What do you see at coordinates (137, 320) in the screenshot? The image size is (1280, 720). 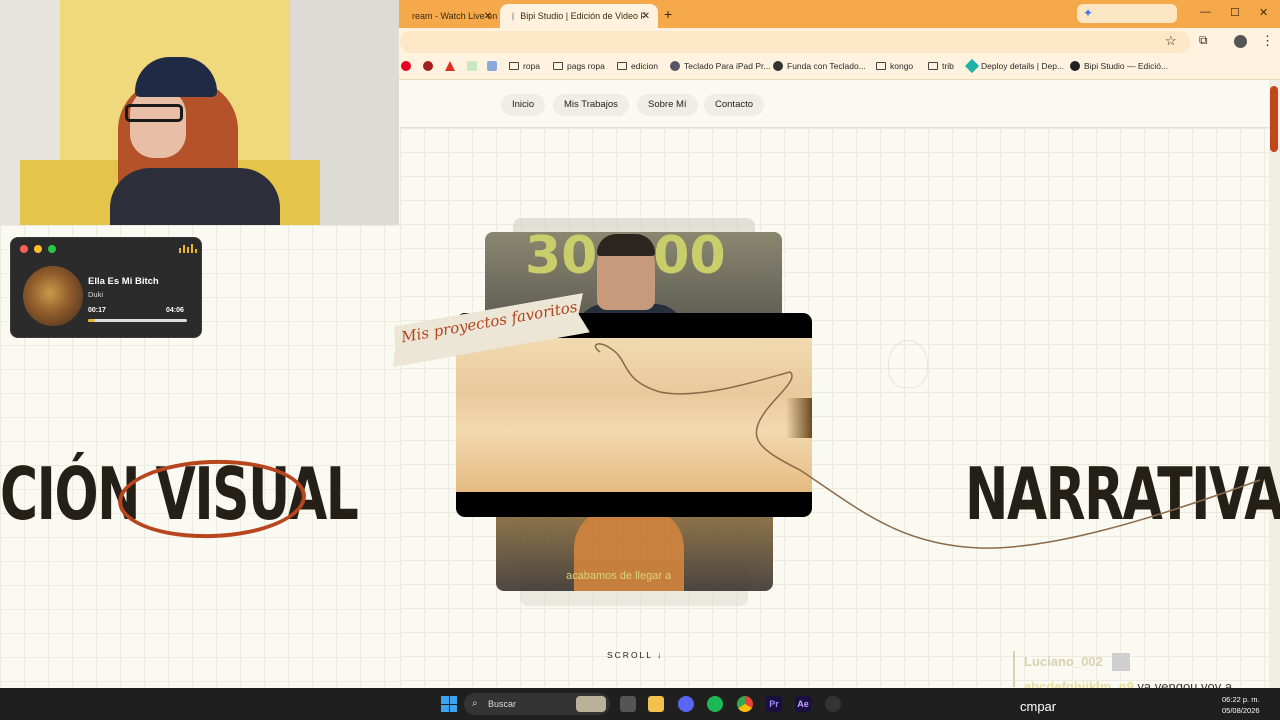 I see `progress-bar` at bounding box center [137, 320].